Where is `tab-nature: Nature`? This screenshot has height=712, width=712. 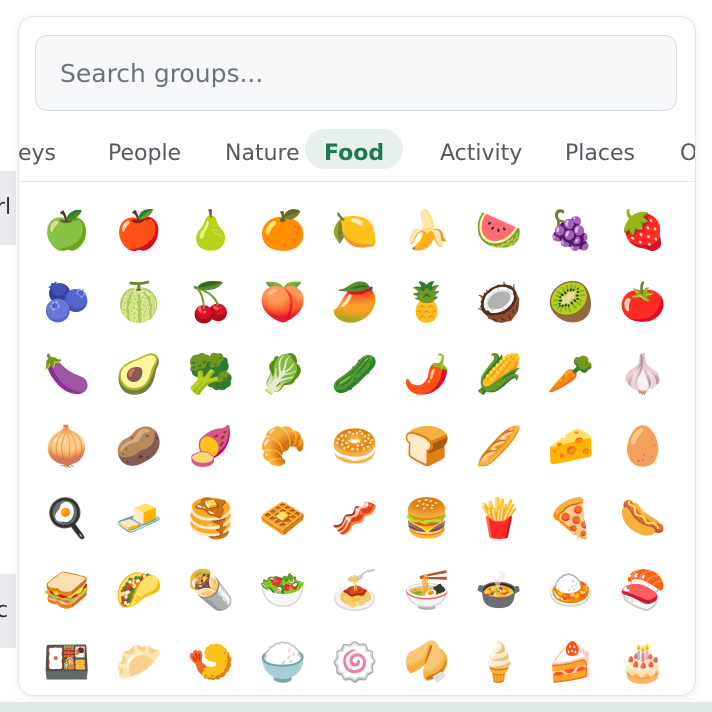
tab-nature: Nature is located at coordinates (262, 148).